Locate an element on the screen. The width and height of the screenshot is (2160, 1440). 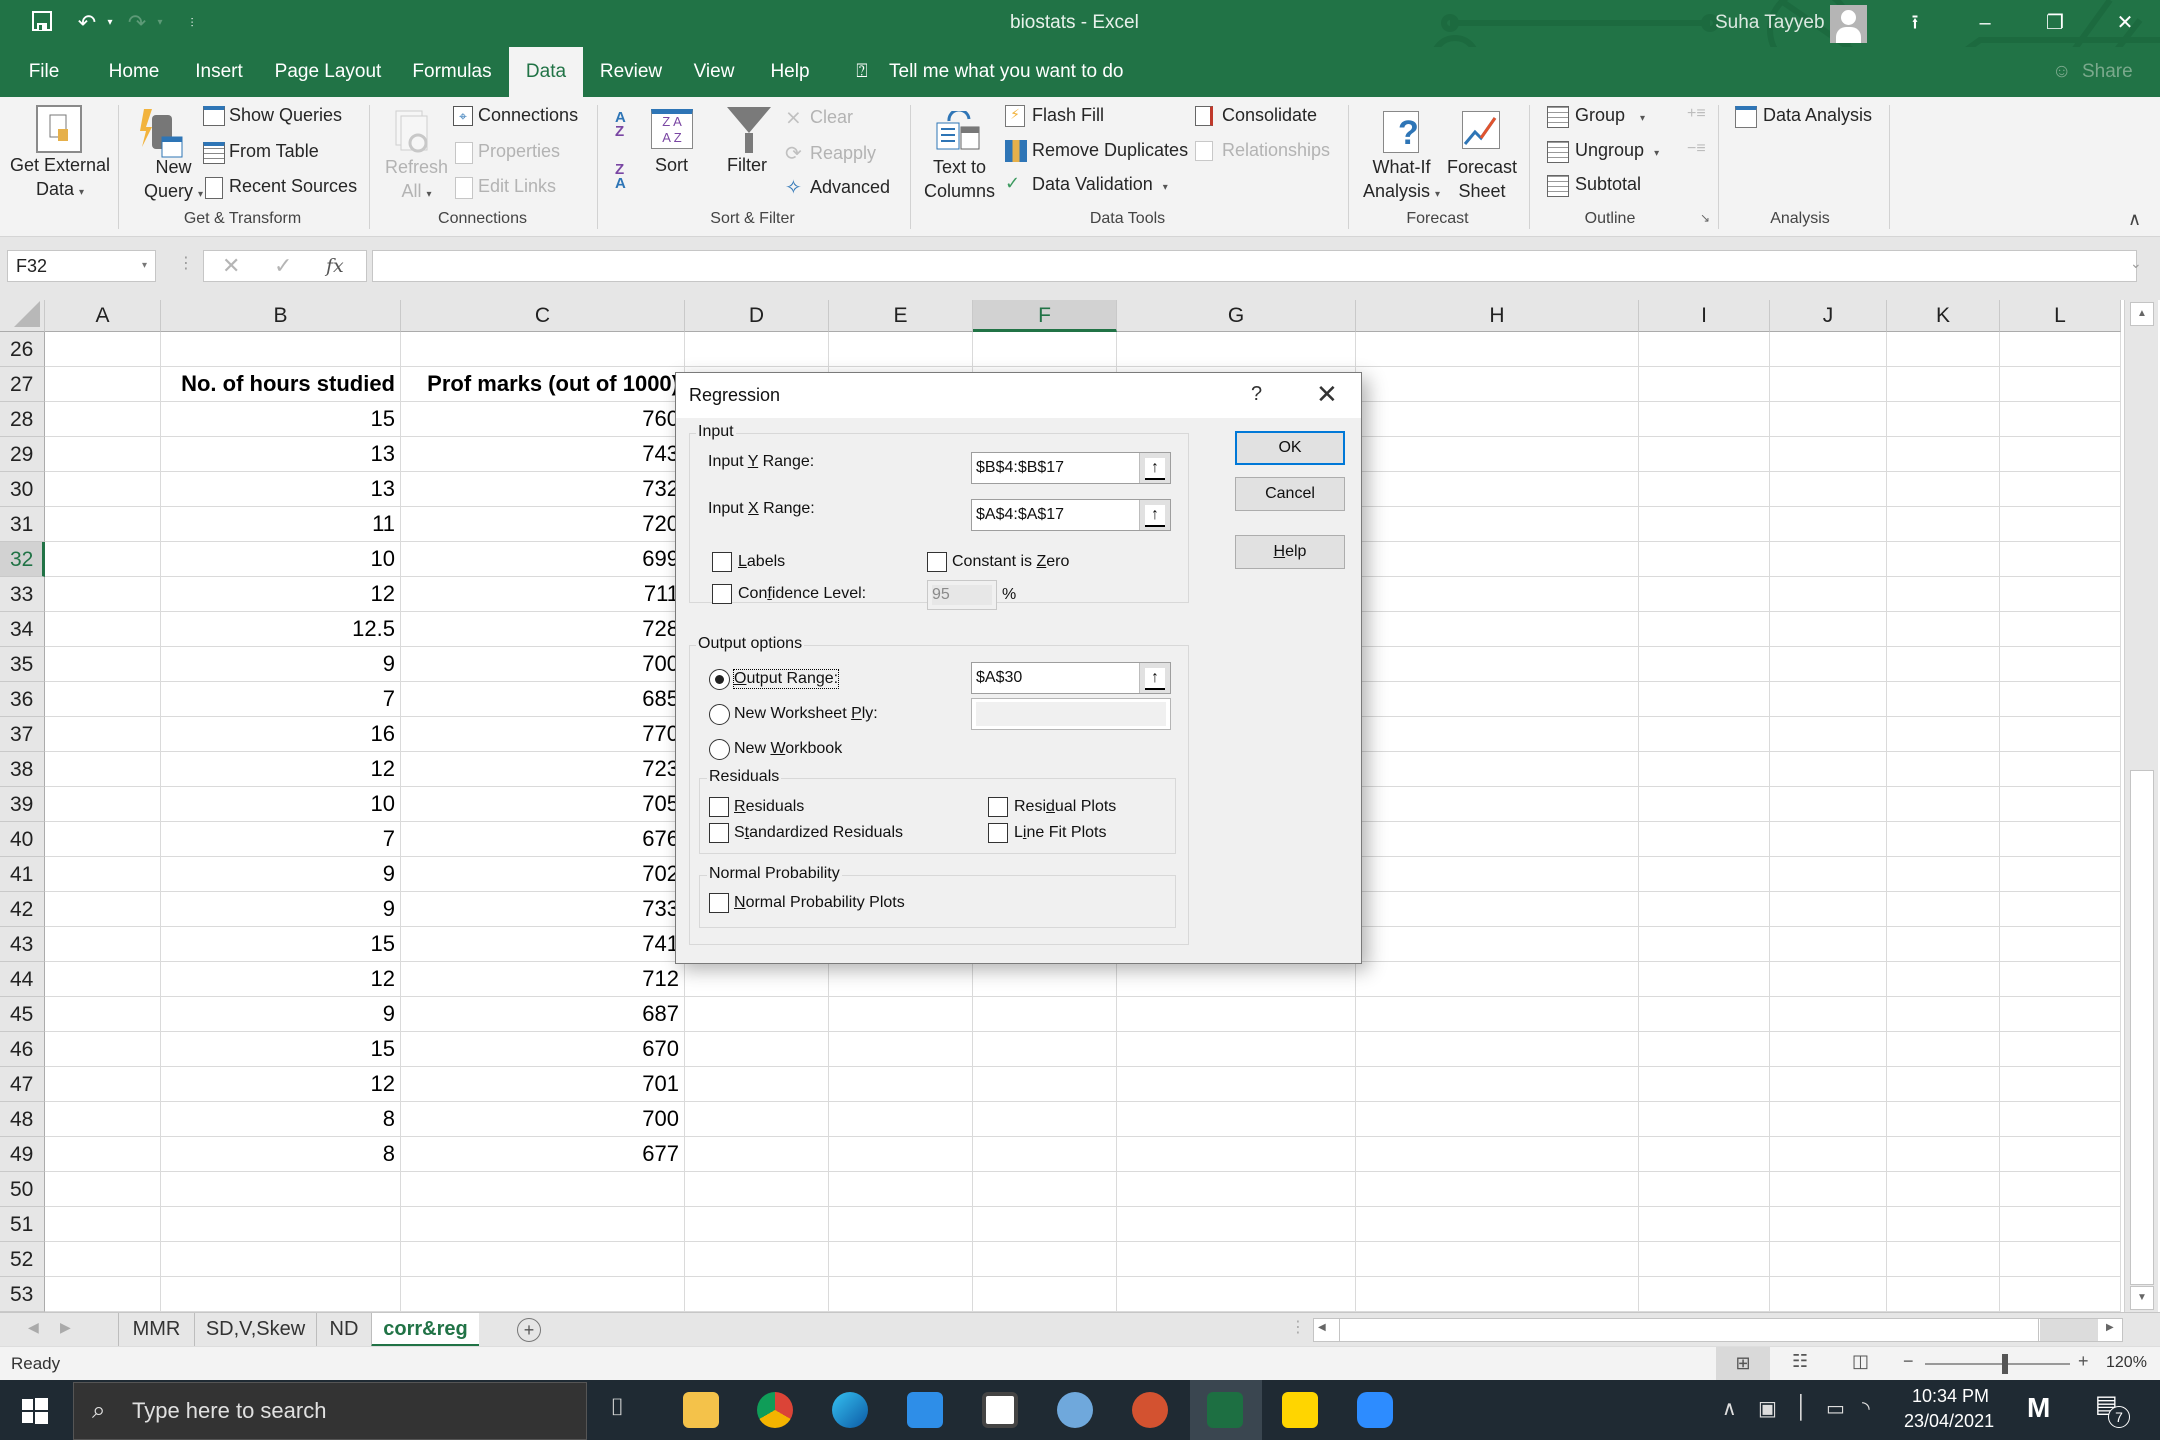
cell-b34: 12.5 is located at coordinates (281, 629).